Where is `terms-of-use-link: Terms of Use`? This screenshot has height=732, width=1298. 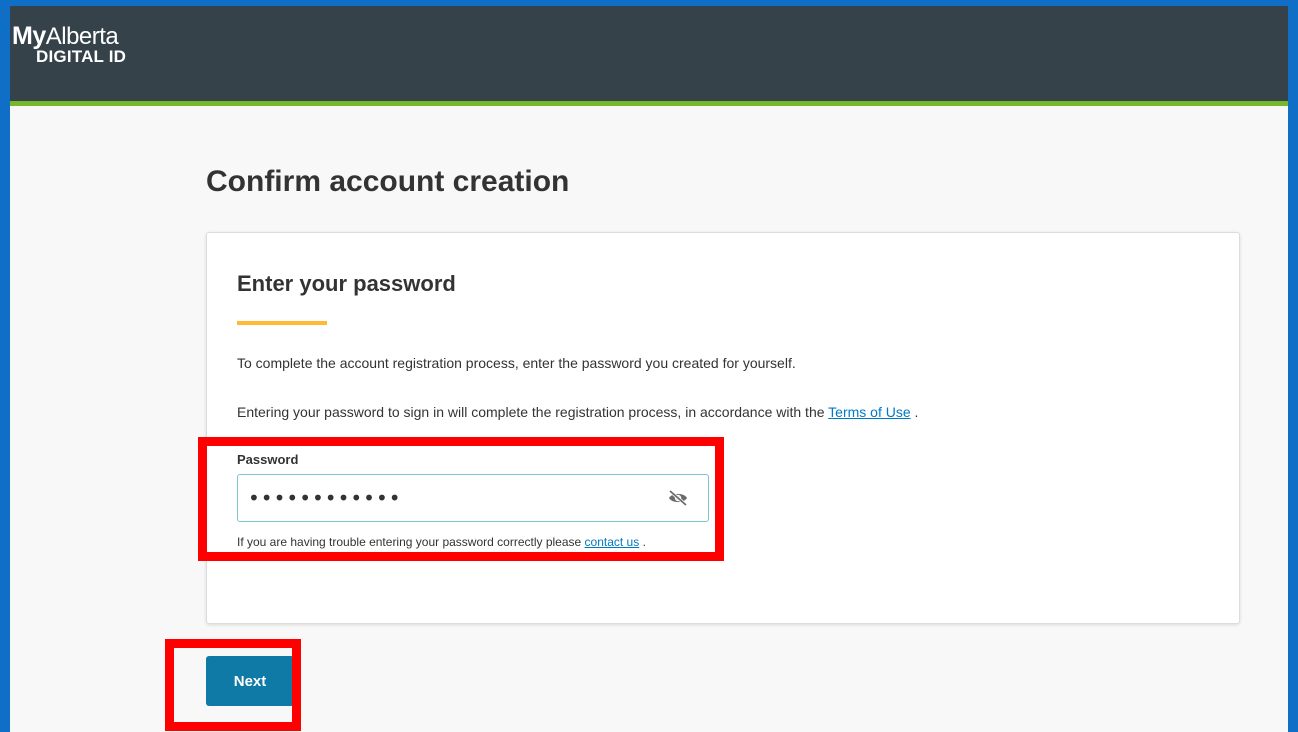
terms-of-use-link: Terms of Use is located at coordinates (869, 412).